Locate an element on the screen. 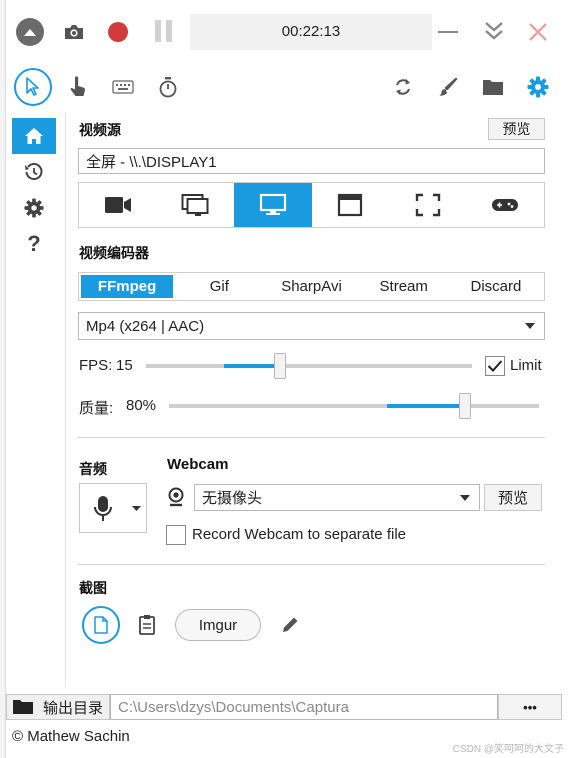 The height and width of the screenshot is (758, 568). quality-slider-thumb is located at coordinates (465, 406).